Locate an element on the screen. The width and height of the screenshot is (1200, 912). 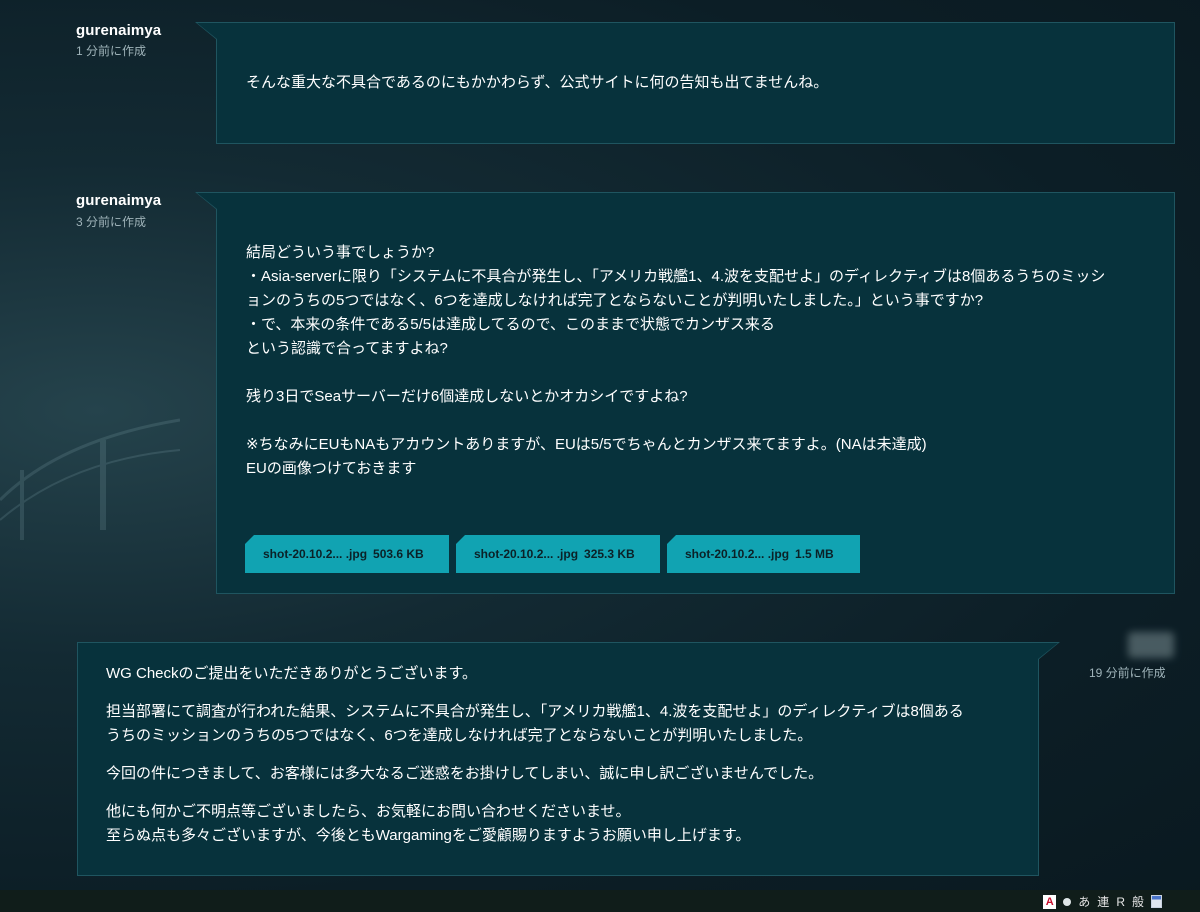
attachment-file: shot-20.10.2... .jpg 1.5 MB is located at coordinates (763, 554).